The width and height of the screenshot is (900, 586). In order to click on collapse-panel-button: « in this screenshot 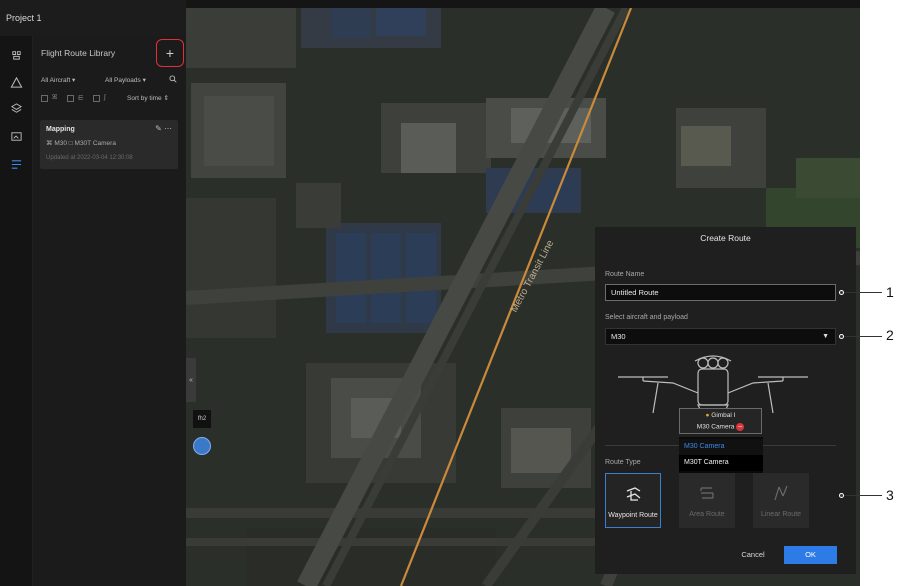, I will do `click(191, 380)`.